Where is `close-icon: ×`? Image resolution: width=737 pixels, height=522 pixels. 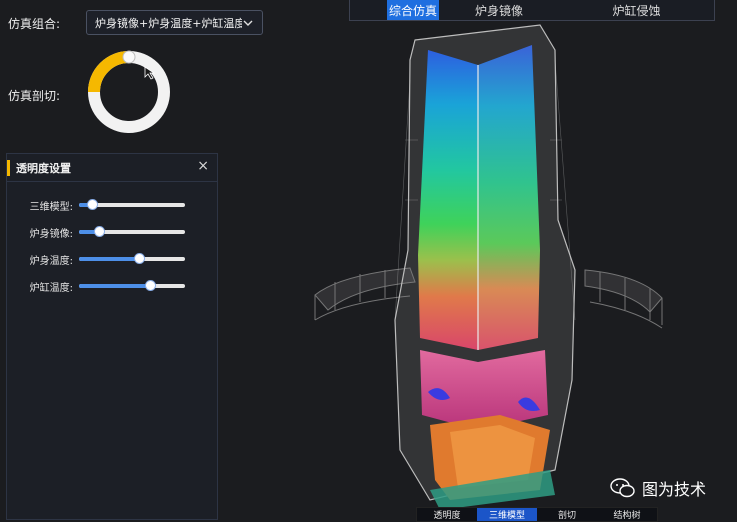 close-icon: × is located at coordinates (203, 166).